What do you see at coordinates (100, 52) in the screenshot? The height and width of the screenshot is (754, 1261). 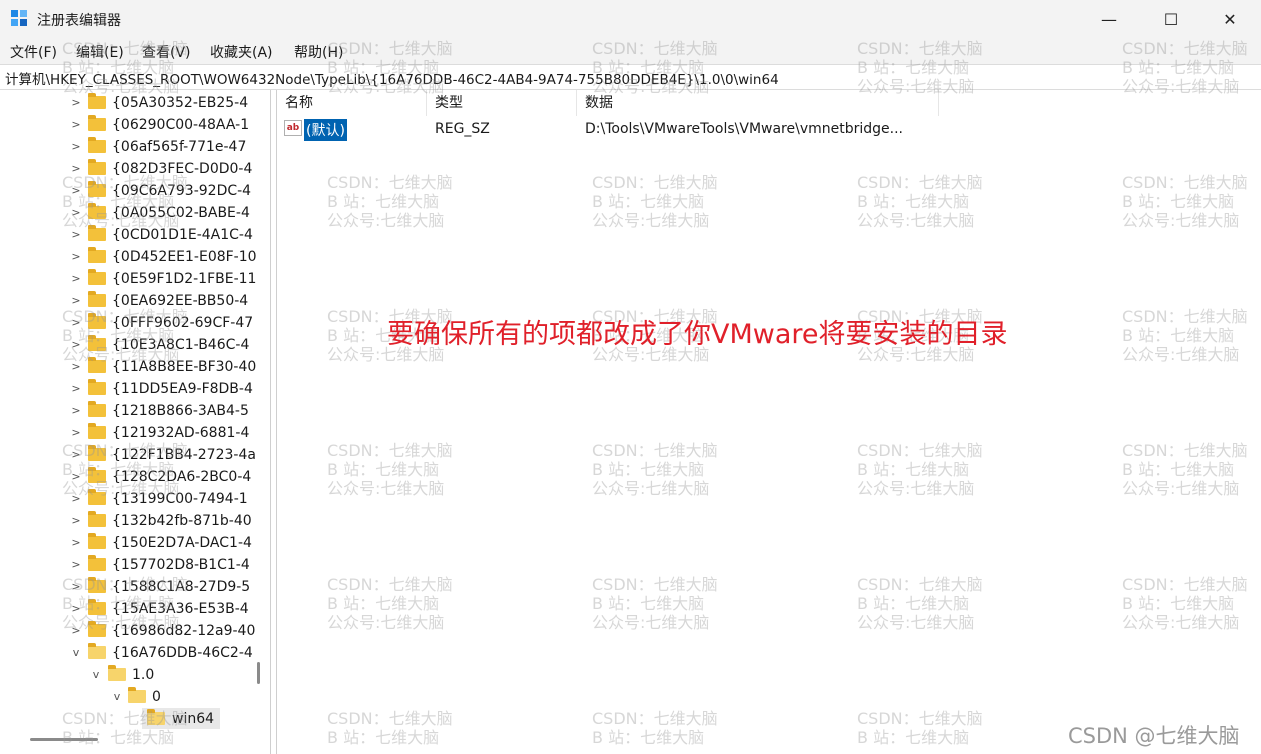 I see `menu-edit: 编辑(E)` at bounding box center [100, 52].